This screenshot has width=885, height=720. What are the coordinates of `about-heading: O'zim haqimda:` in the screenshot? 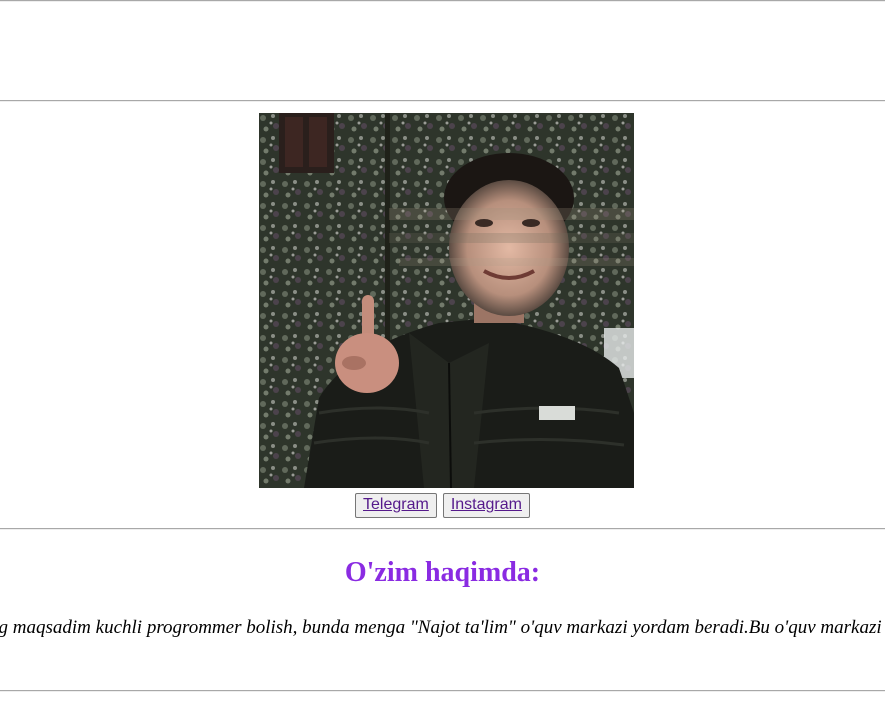 It's located at (442, 572).